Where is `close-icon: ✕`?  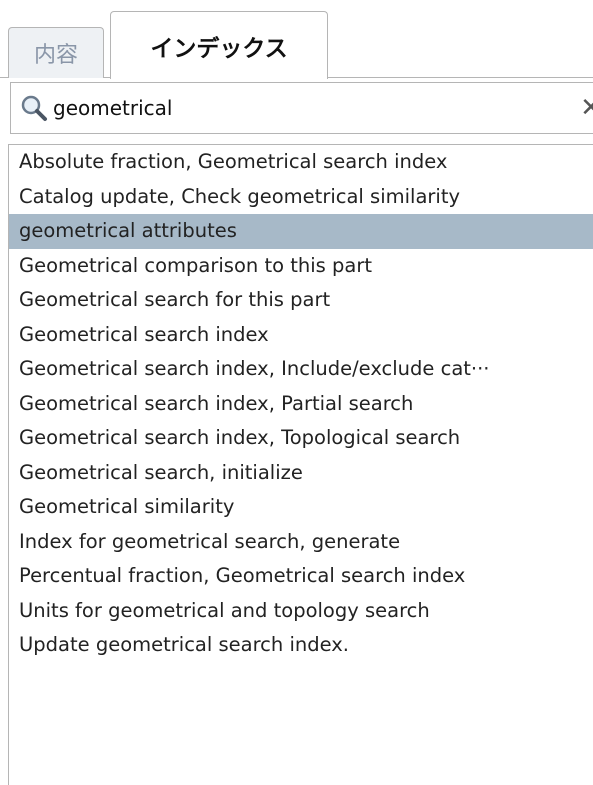 close-icon: ✕ is located at coordinates (584, 108).